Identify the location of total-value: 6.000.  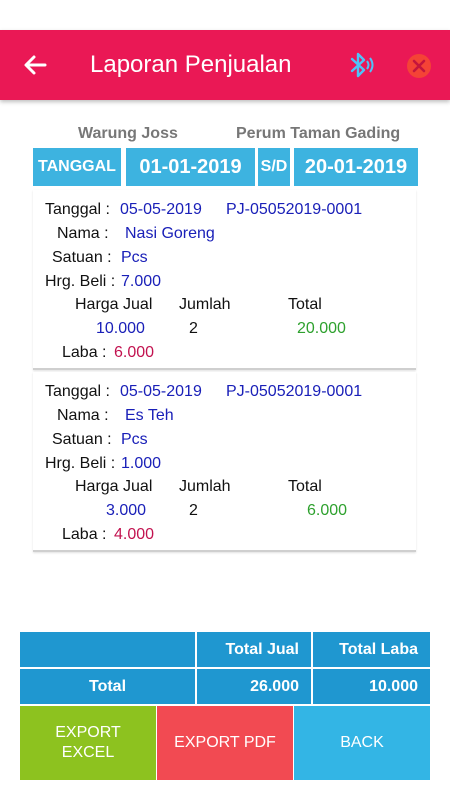
(327, 510).